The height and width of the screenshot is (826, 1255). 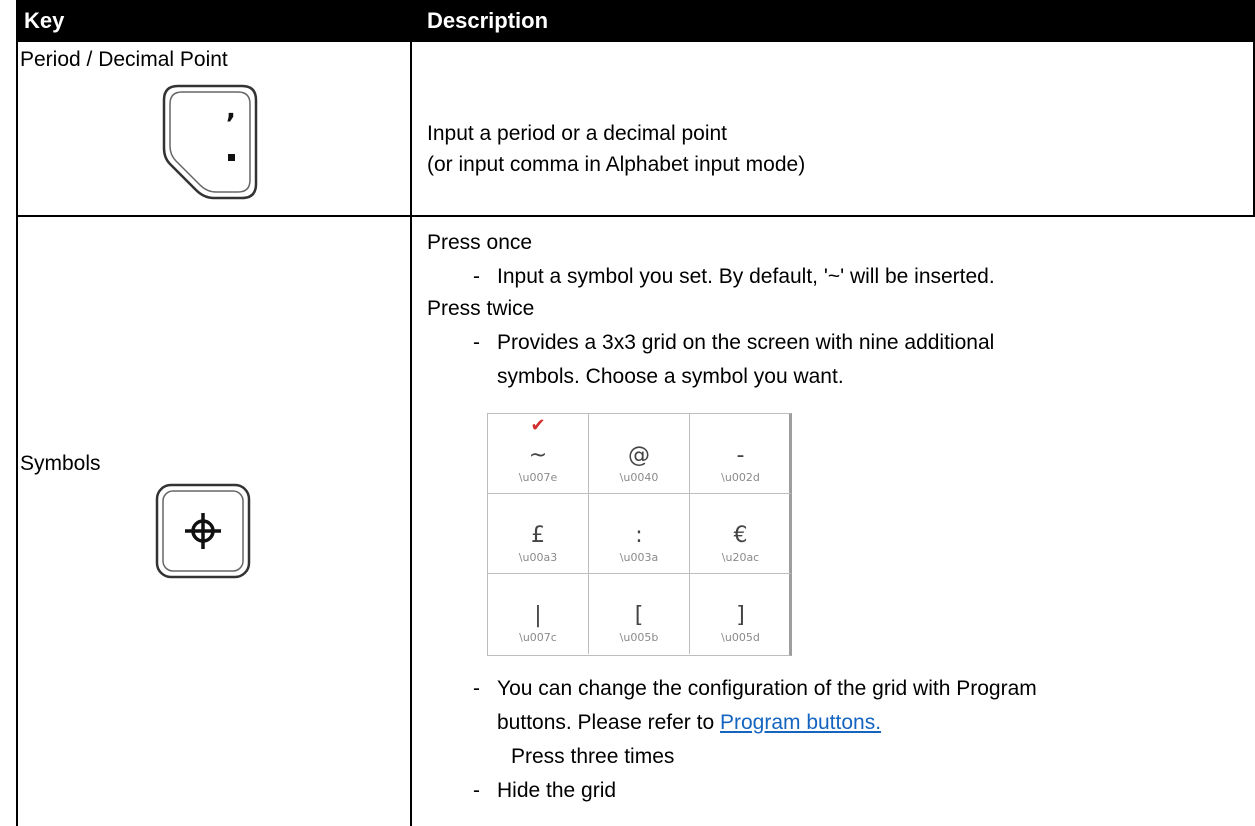 What do you see at coordinates (476, 342) in the screenshot?
I see `press-twice-dash: -` at bounding box center [476, 342].